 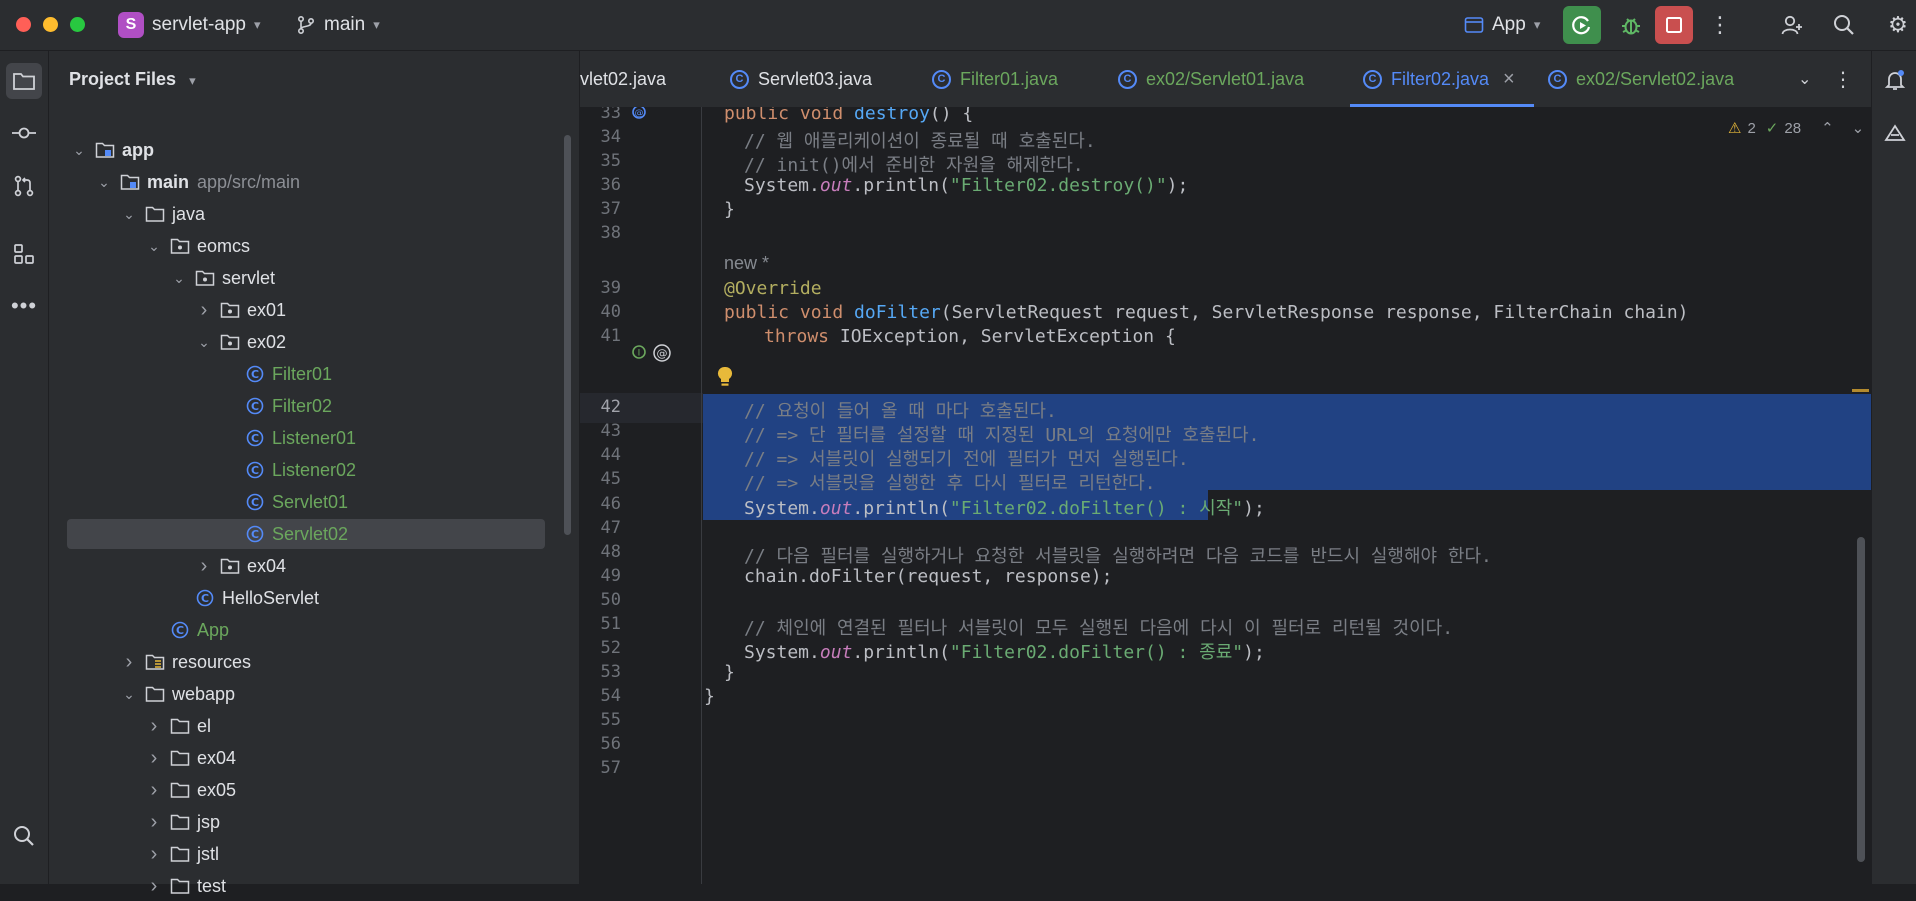 I want to click on tree-item: › jsp, so click(x=182, y=822).